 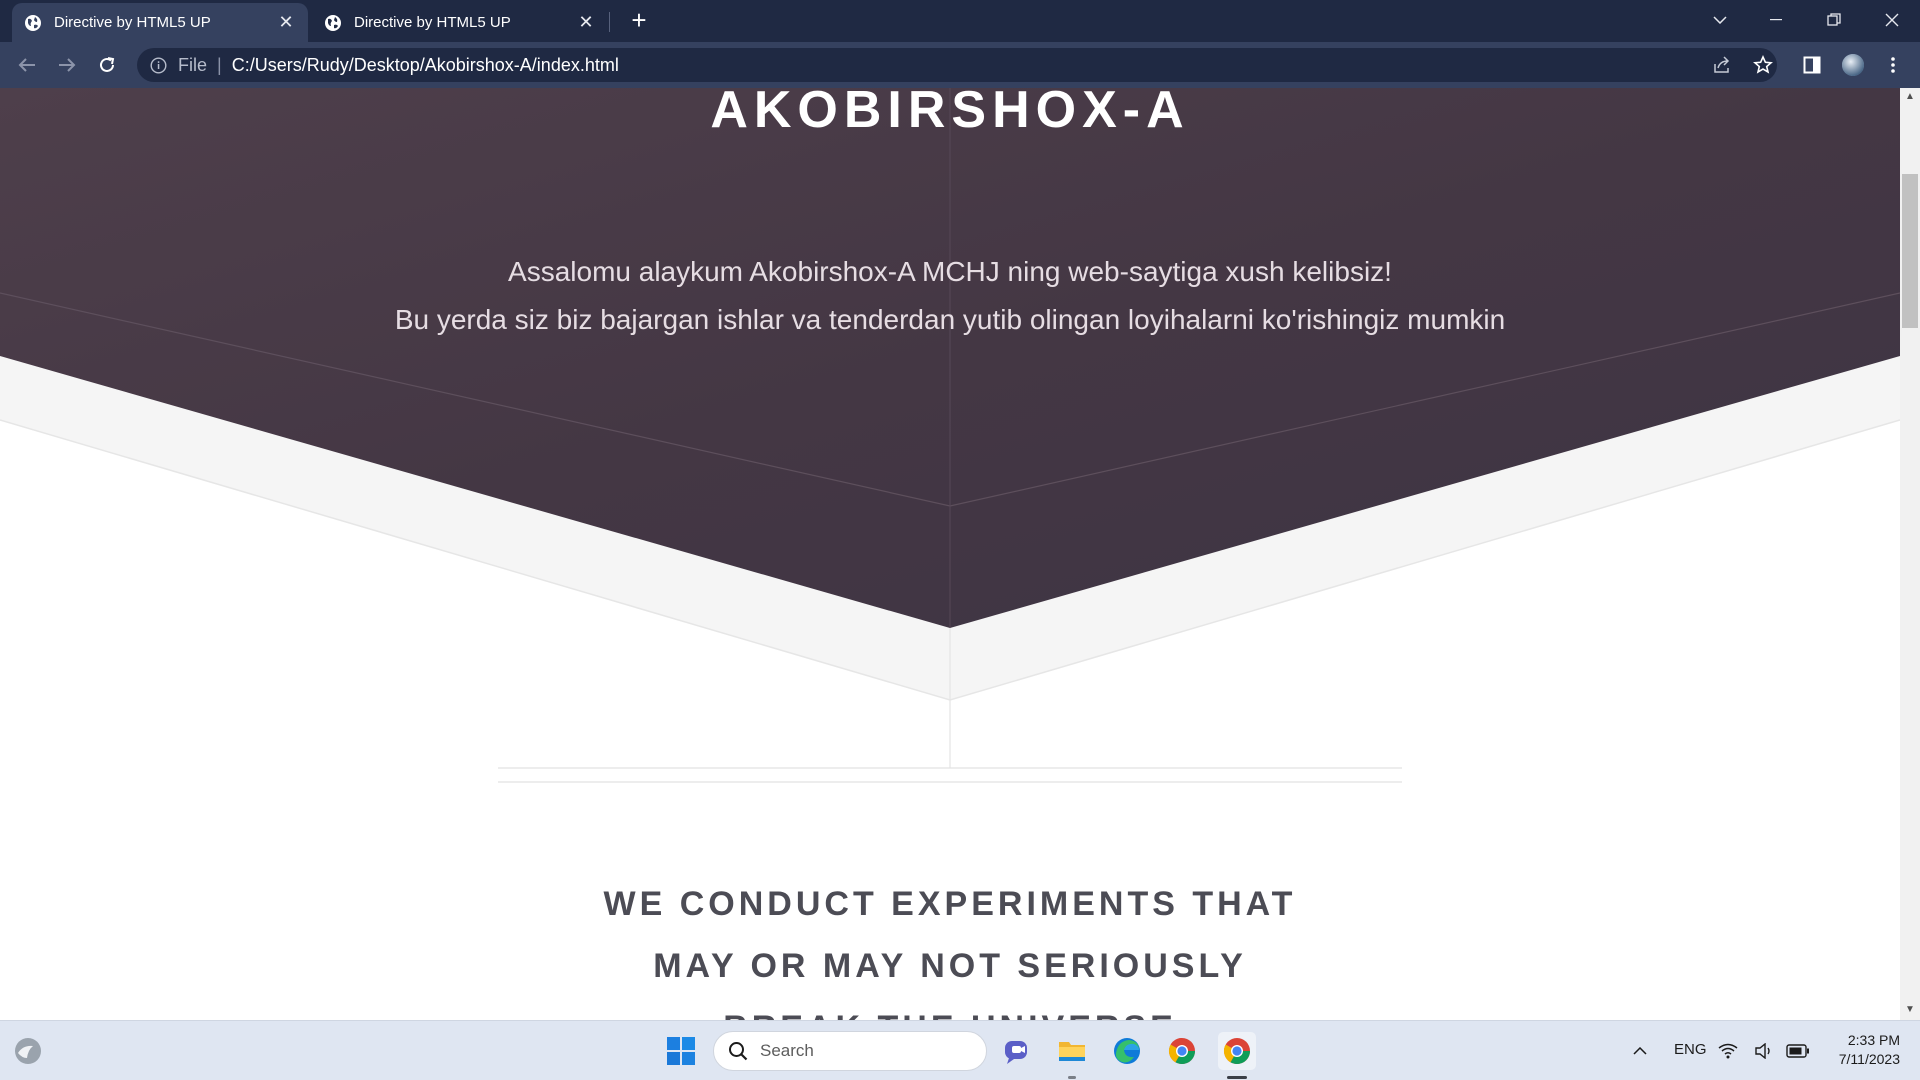 What do you see at coordinates (1893, 65) in the screenshot?
I see `more-menu-icon` at bounding box center [1893, 65].